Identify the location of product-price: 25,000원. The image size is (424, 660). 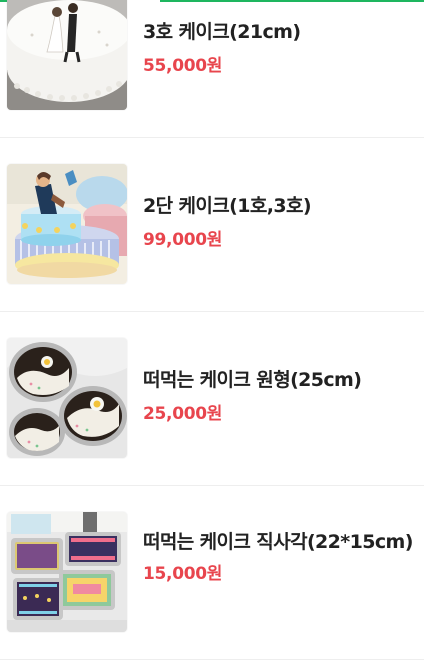
(183, 414).